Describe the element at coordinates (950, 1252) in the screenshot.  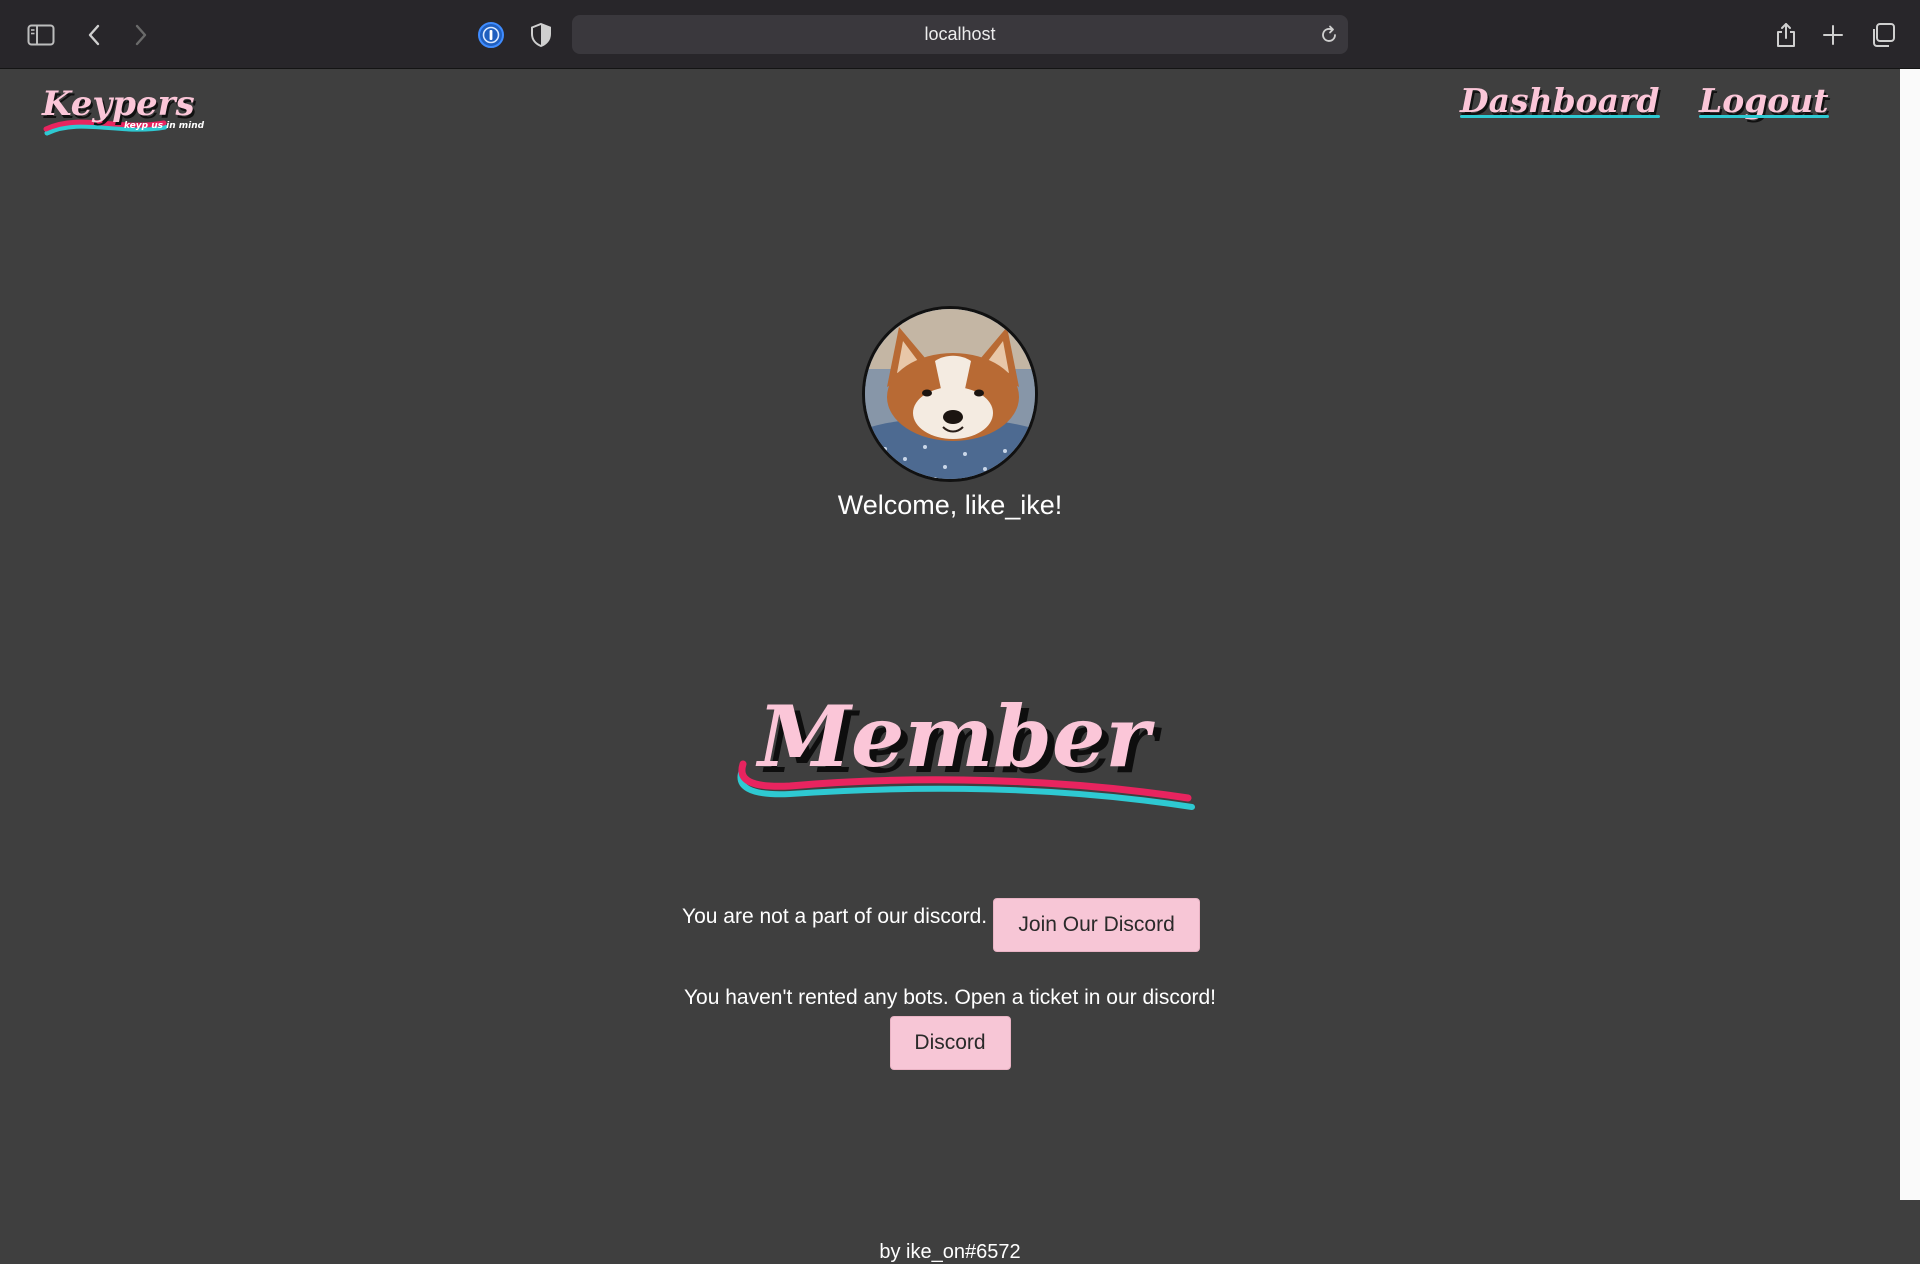
I see `footer-credit: by ike_on#6572` at that location.